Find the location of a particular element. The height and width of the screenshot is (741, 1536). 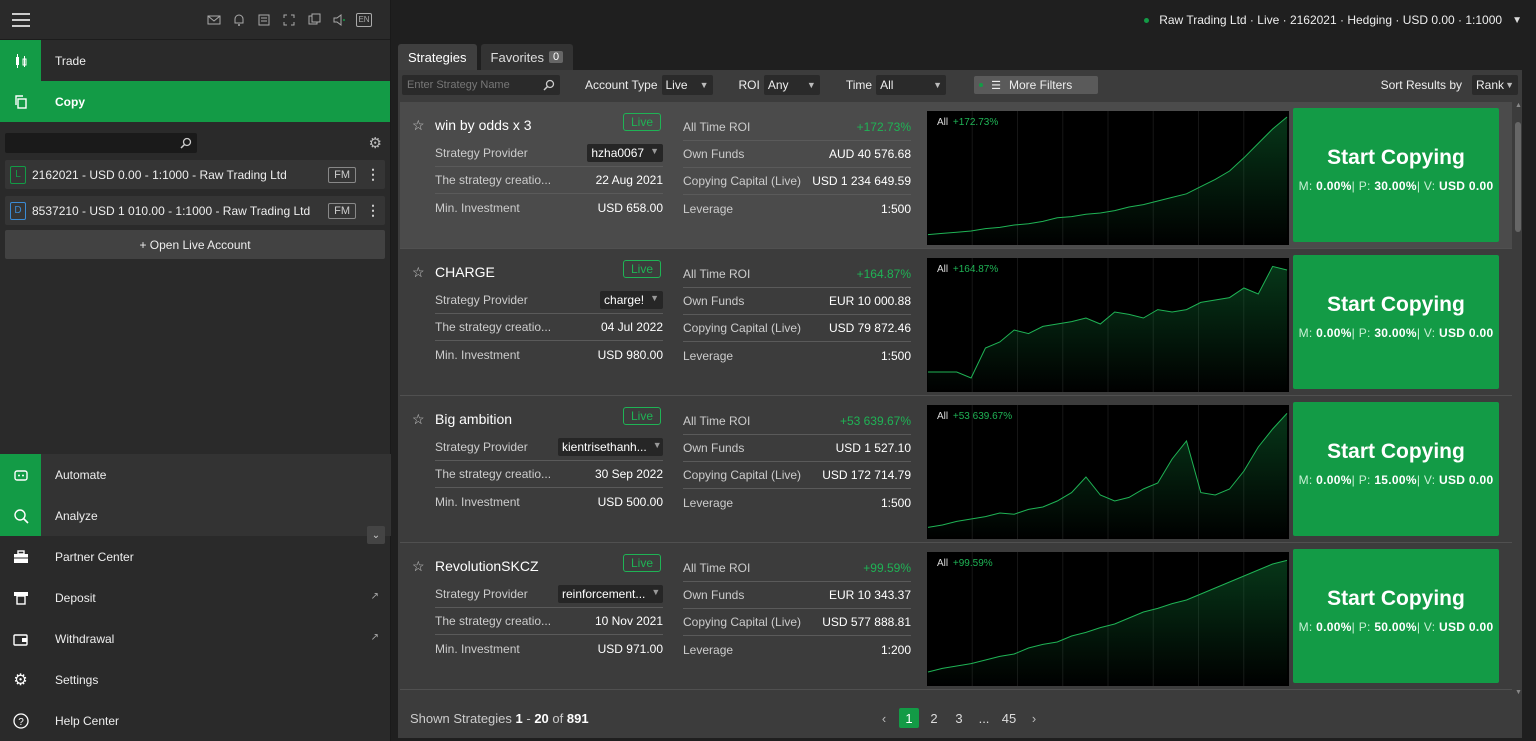

page-button: 45 is located at coordinates (1009, 718).